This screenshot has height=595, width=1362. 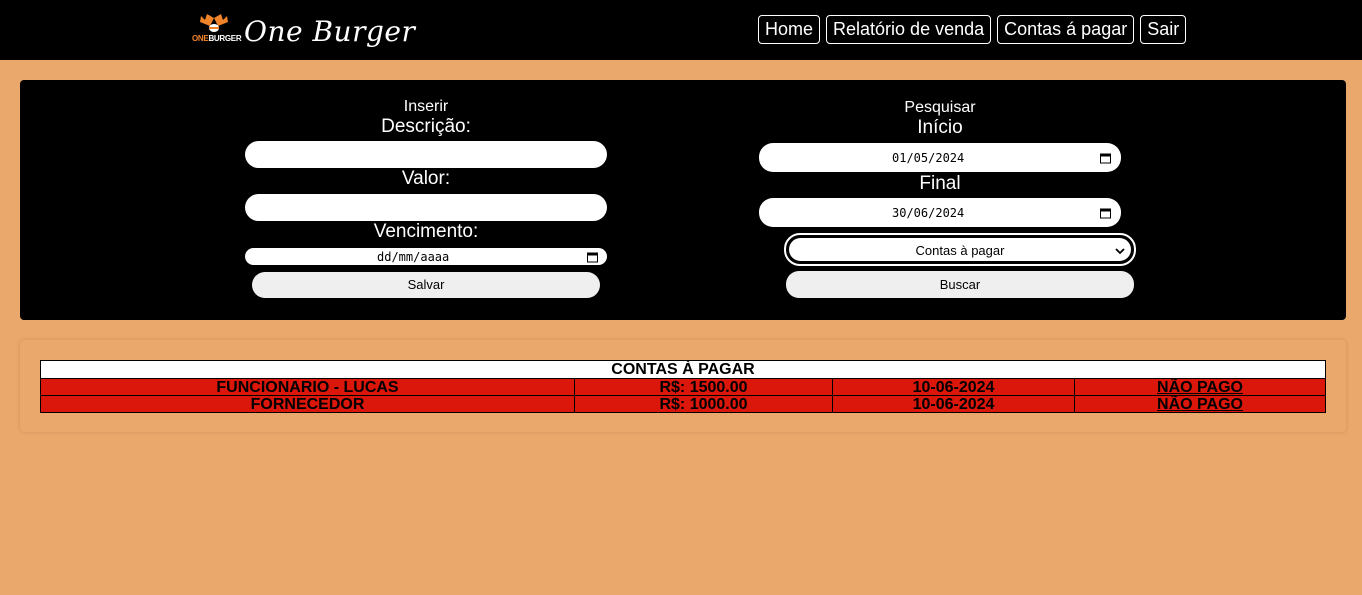 I want to click on logo: ONEBURGER One Burger, so click(x=303, y=31).